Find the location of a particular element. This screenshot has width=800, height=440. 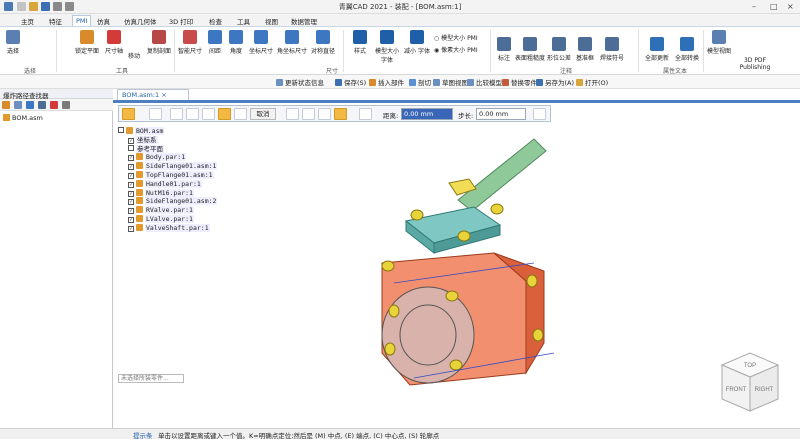

insert-part-button: 插入部件 is located at coordinates (386, 82).